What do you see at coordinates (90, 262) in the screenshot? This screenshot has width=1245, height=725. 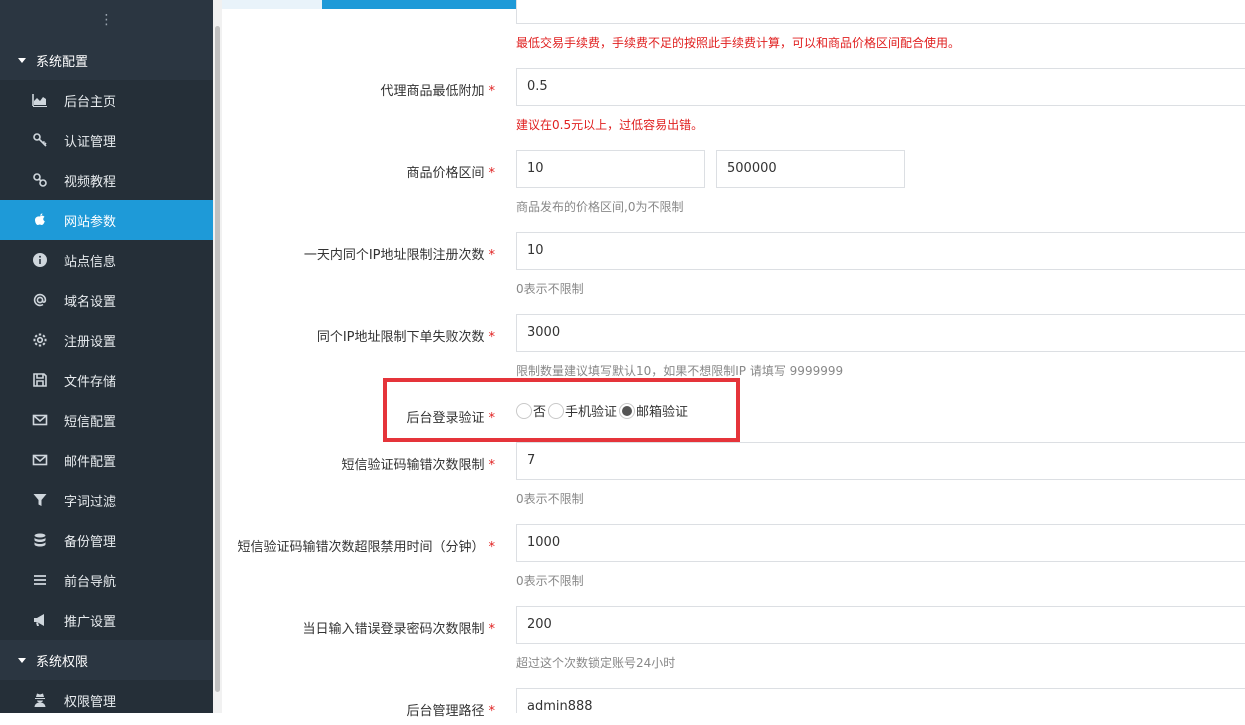 I see `sidebar-item-label: 站点信息` at bounding box center [90, 262].